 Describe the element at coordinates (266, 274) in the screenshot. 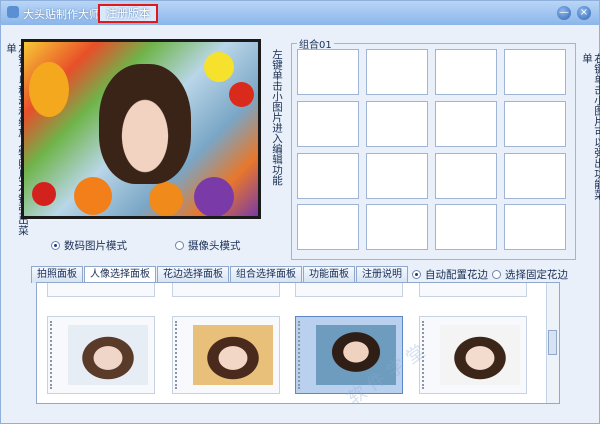

I see `tab-combination-panel: 组合选择面板` at that location.